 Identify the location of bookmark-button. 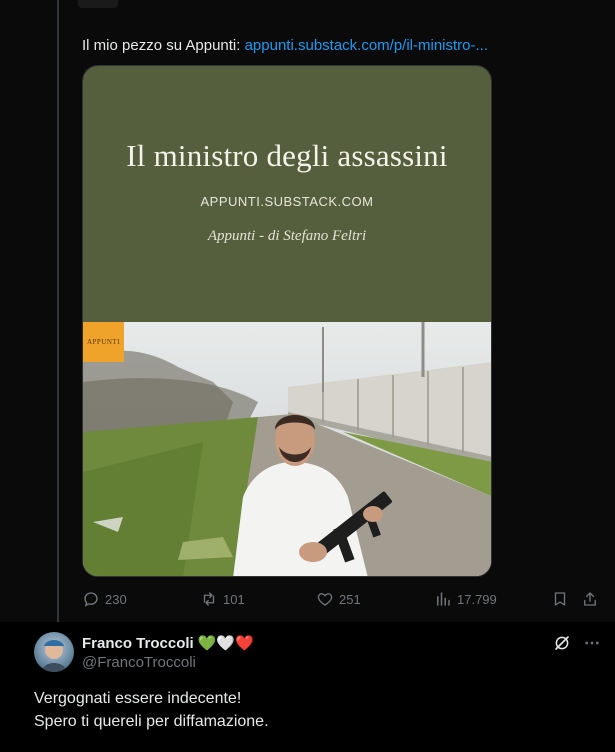
(560, 599).